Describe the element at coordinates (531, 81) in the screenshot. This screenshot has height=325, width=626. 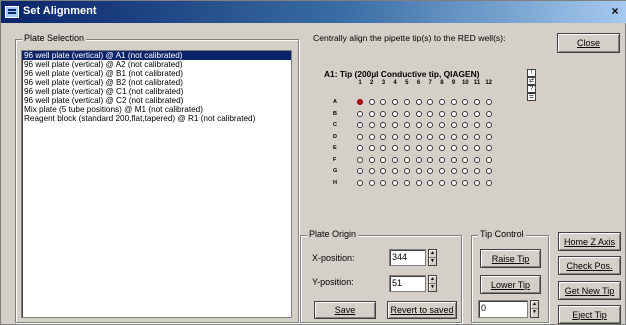
I see `swap-icon: ⇄` at that location.